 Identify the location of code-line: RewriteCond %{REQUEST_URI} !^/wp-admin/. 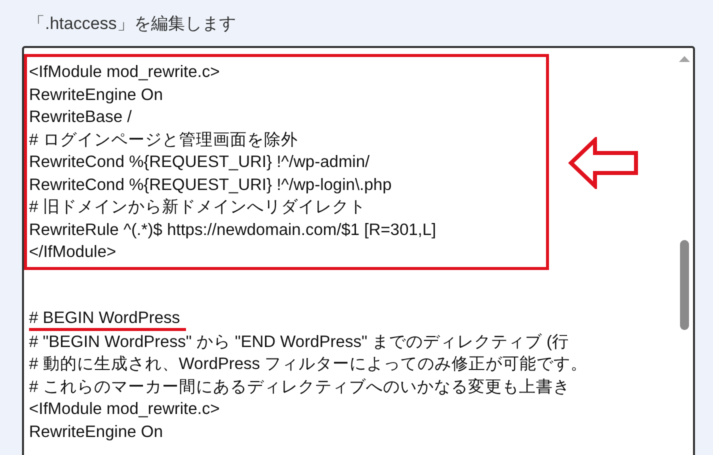
(199, 162).